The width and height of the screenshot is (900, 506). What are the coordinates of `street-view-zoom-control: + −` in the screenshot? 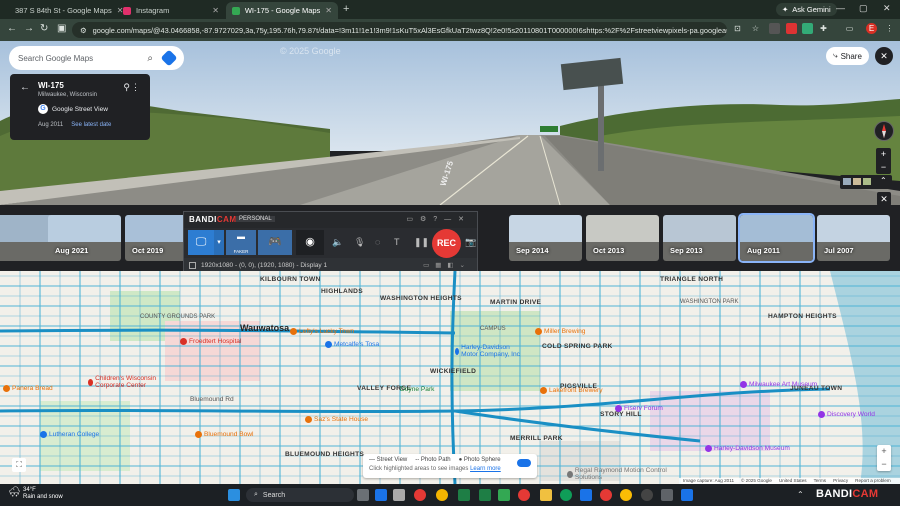 It's located at (883, 161).